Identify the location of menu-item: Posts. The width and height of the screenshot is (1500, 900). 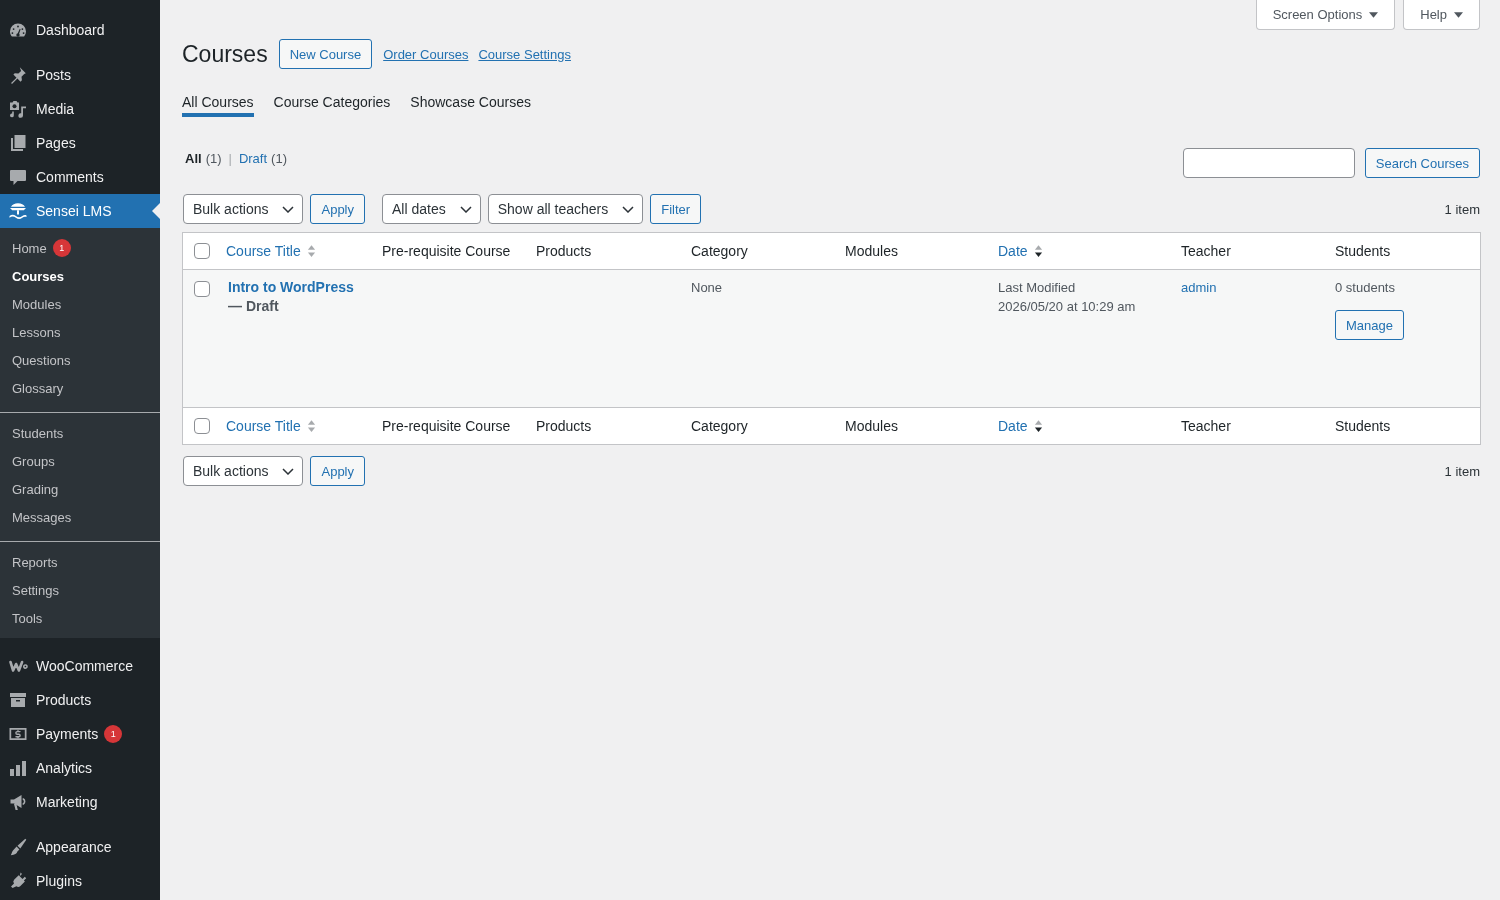
(80, 75).